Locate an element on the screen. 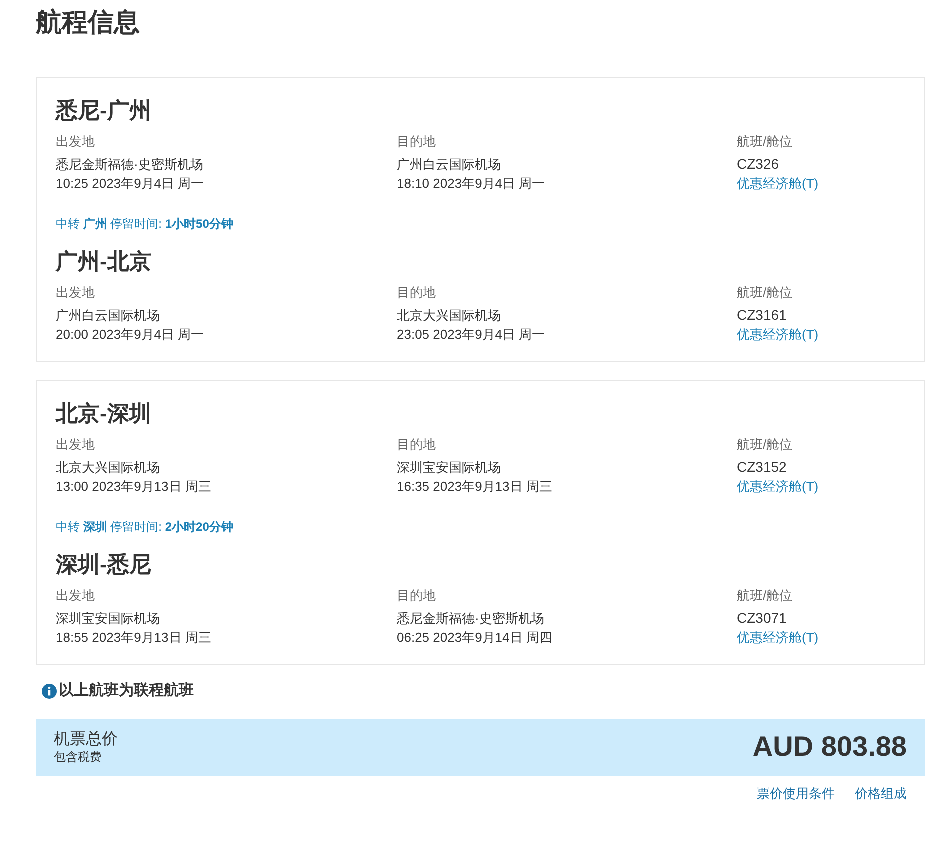 The image size is (933, 842). departure-time: 13:00 2023年9月13日 周三 is located at coordinates (134, 487).